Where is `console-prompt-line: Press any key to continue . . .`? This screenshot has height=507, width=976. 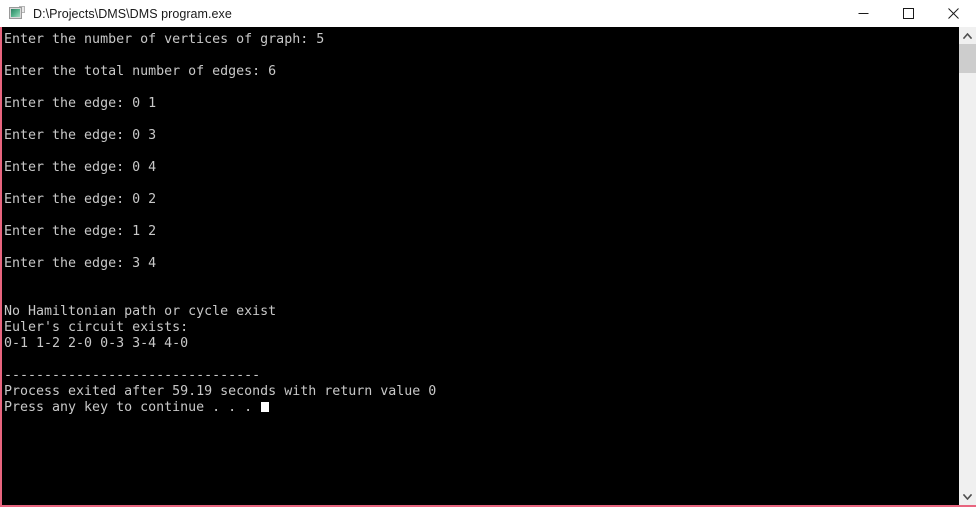
console-prompt-line: Press any key to continue . . . is located at coordinates (481, 408).